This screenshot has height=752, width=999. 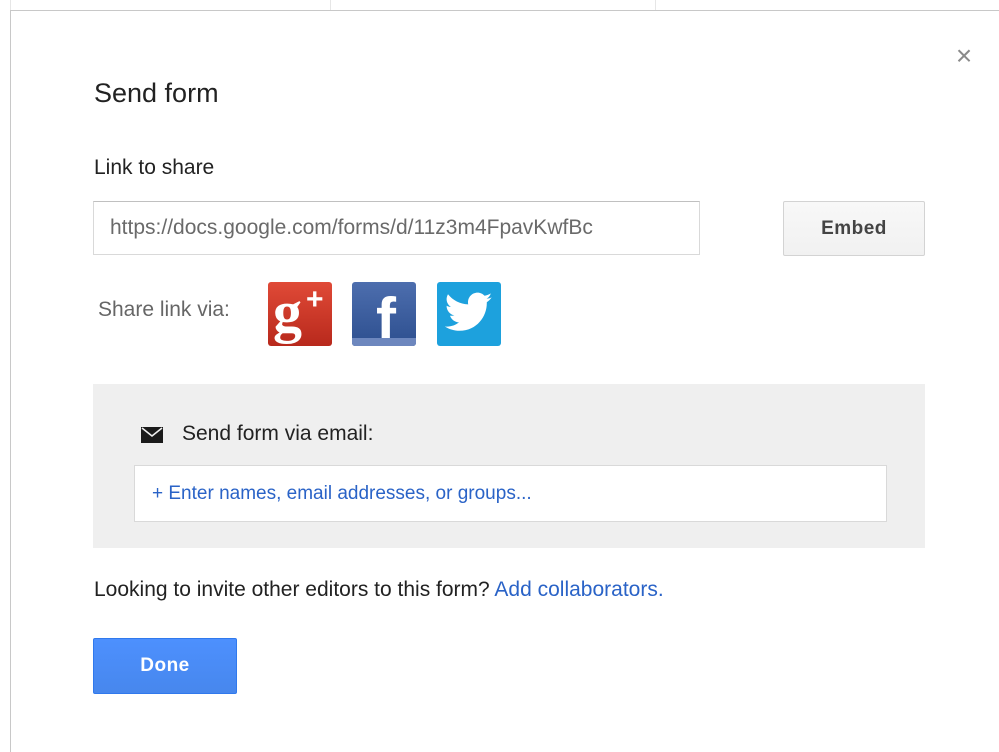 What do you see at coordinates (164, 309) in the screenshot?
I see `share-link-via-label: Share link via:` at bounding box center [164, 309].